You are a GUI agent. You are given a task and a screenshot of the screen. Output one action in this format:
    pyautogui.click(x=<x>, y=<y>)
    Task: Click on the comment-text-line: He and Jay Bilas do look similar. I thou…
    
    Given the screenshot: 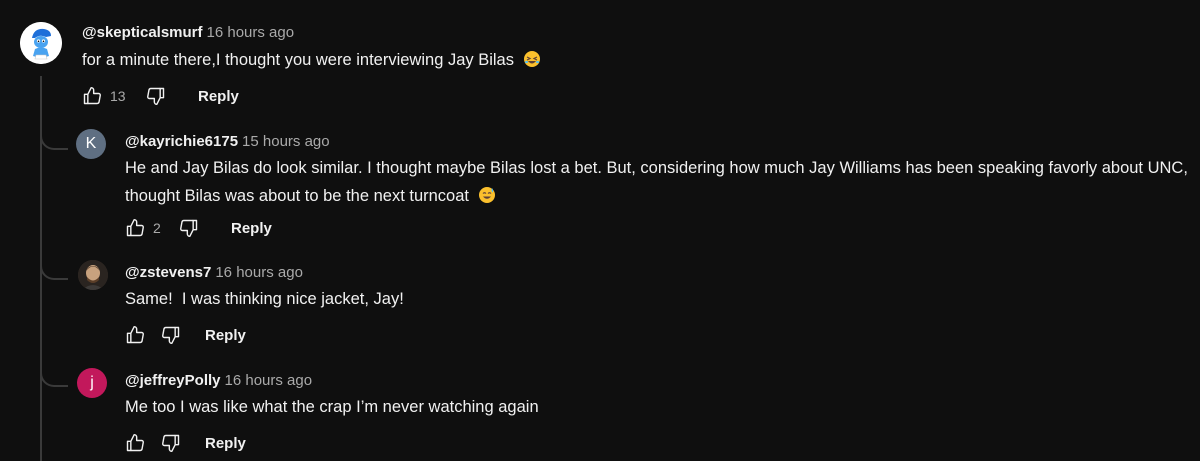 What is the action you would take?
    pyautogui.click(x=656, y=168)
    